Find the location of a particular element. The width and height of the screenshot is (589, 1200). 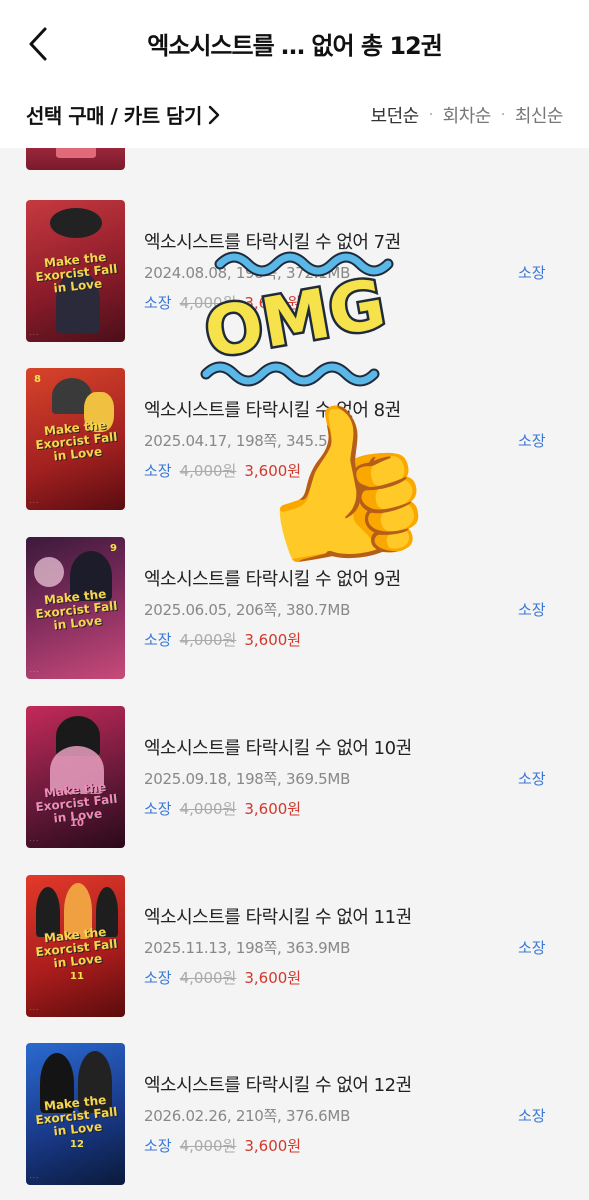

sort-options: 보던순 · 회차순 · 최신순 is located at coordinates (467, 115).